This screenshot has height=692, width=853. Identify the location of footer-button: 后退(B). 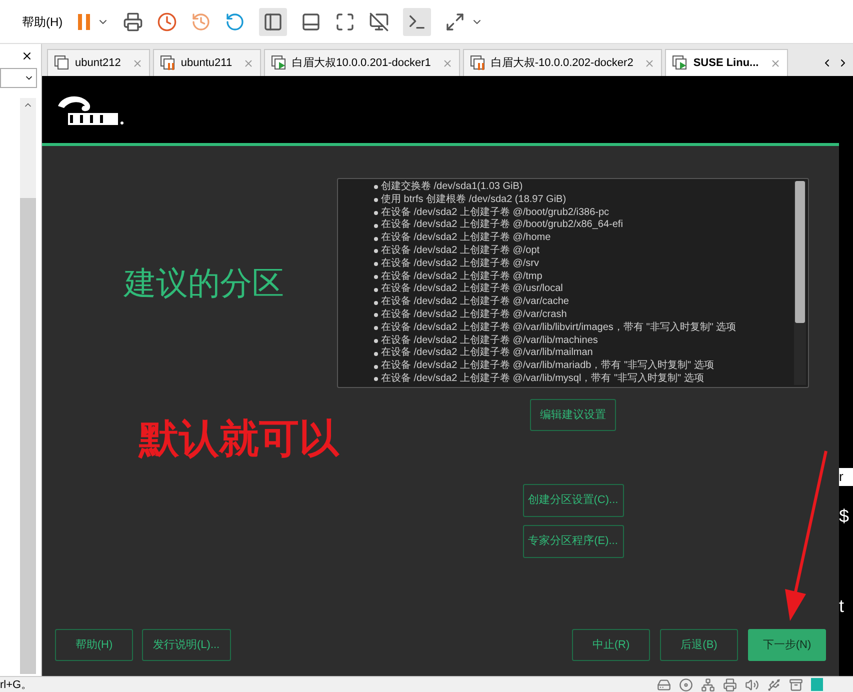
(699, 645).